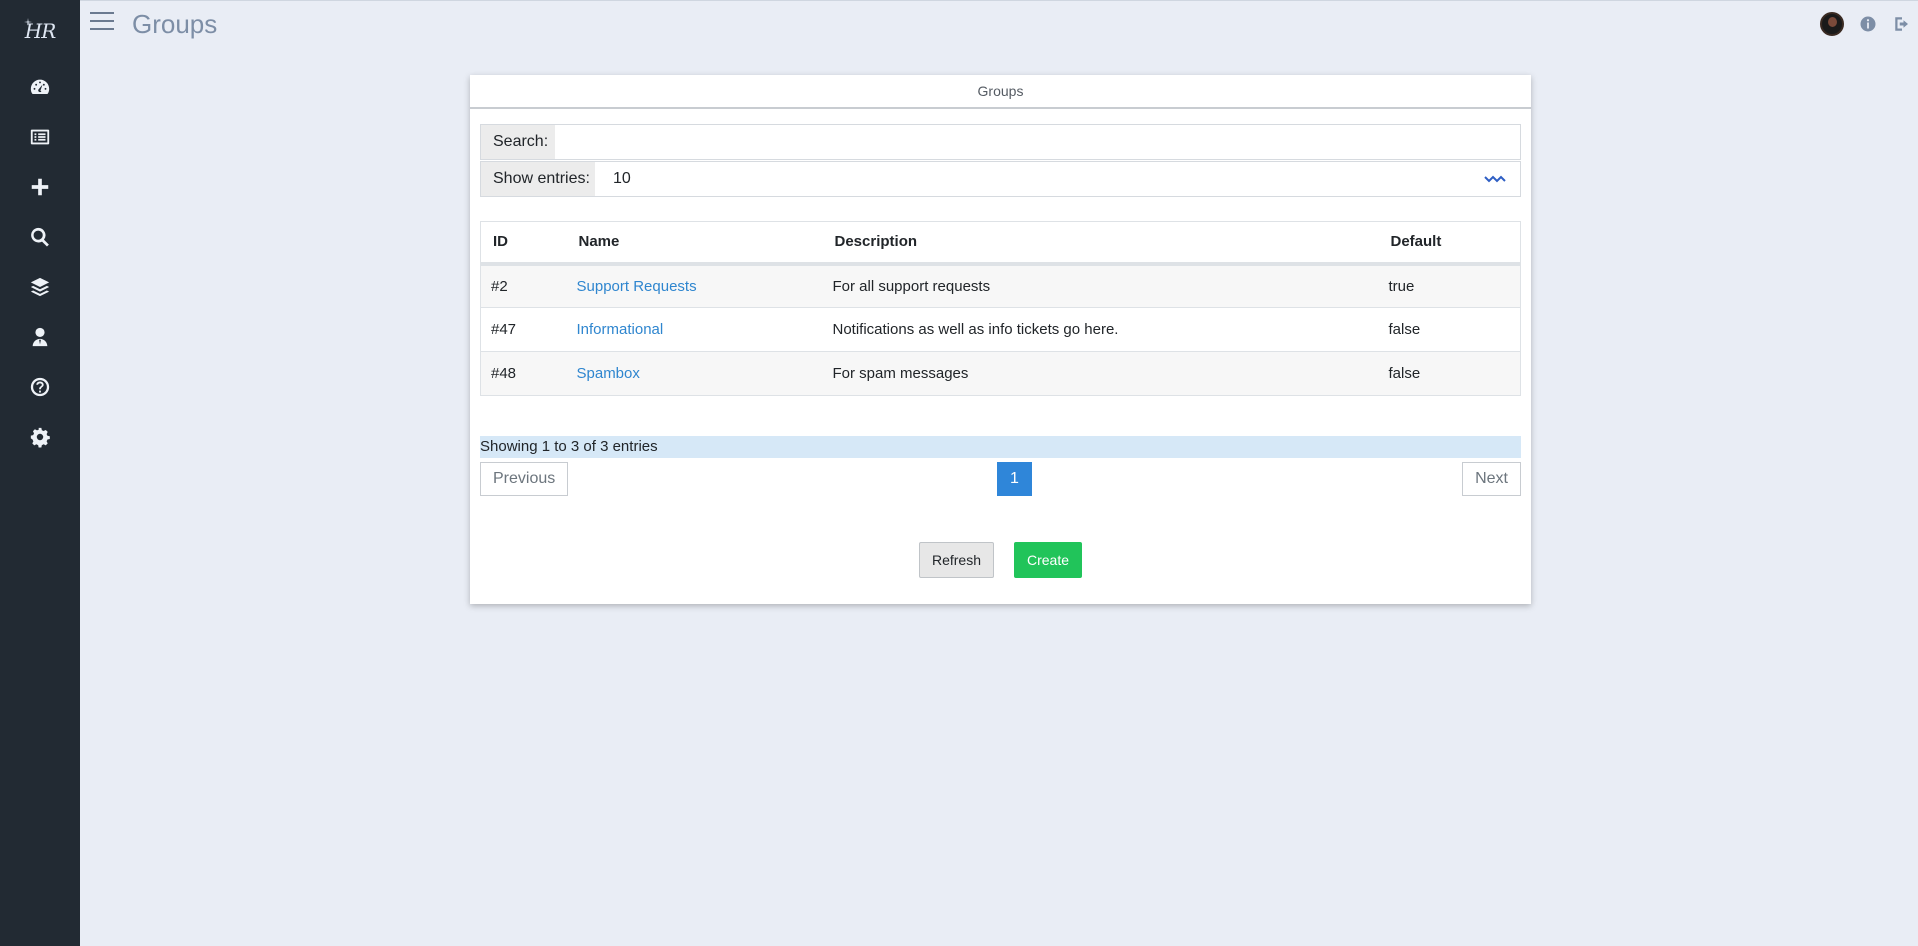 Image resolution: width=1918 pixels, height=946 pixels. What do you see at coordinates (40, 31) in the screenshot?
I see `app-logo: HR` at bounding box center [40, 31].